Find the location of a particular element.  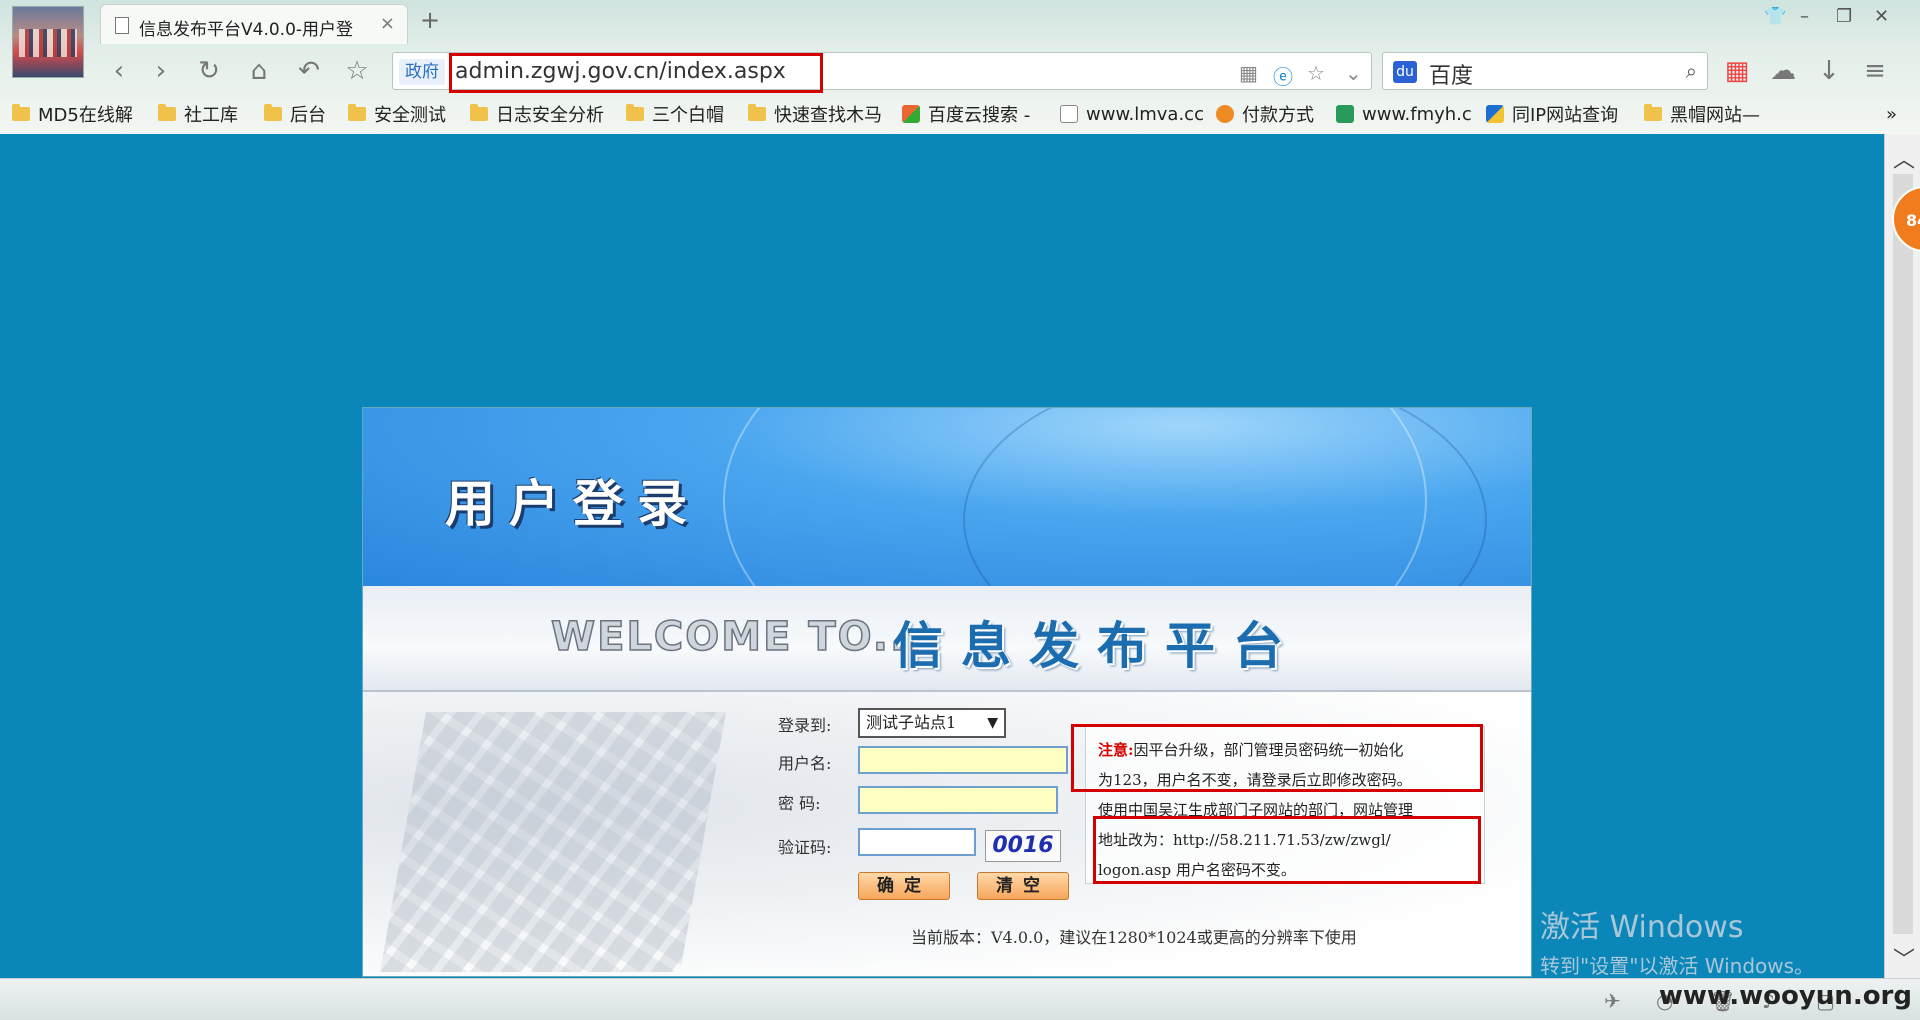

site-select-value: 测试子站点1 is located at coordinates (911, 722).